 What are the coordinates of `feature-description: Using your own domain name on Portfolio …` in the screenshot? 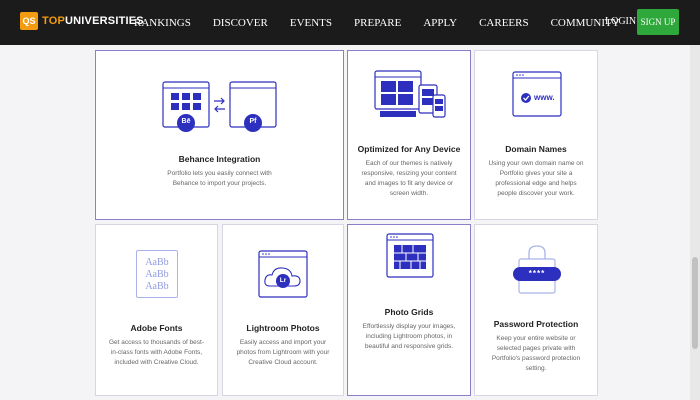 It's located at (536, 178).